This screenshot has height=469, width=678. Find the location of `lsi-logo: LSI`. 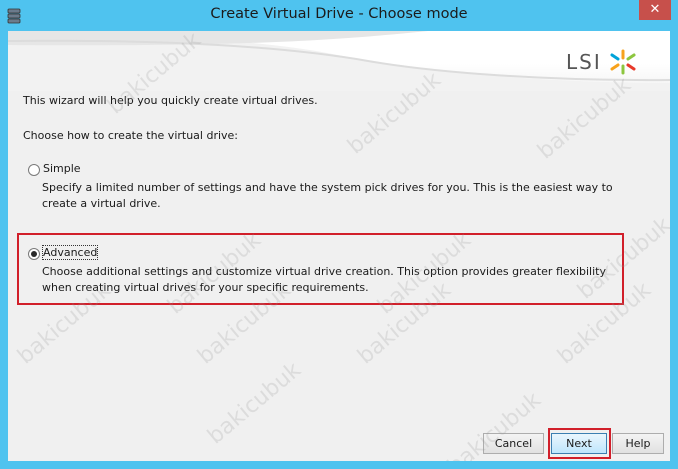

lsi-logo: LSI is located at coordinates (602, 62).